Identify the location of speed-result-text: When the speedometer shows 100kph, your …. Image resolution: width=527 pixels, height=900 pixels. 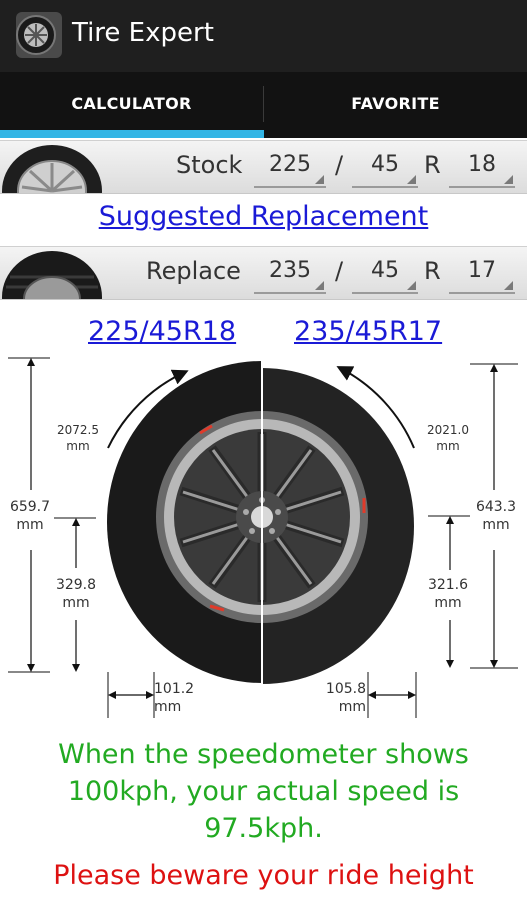
(263, 791).